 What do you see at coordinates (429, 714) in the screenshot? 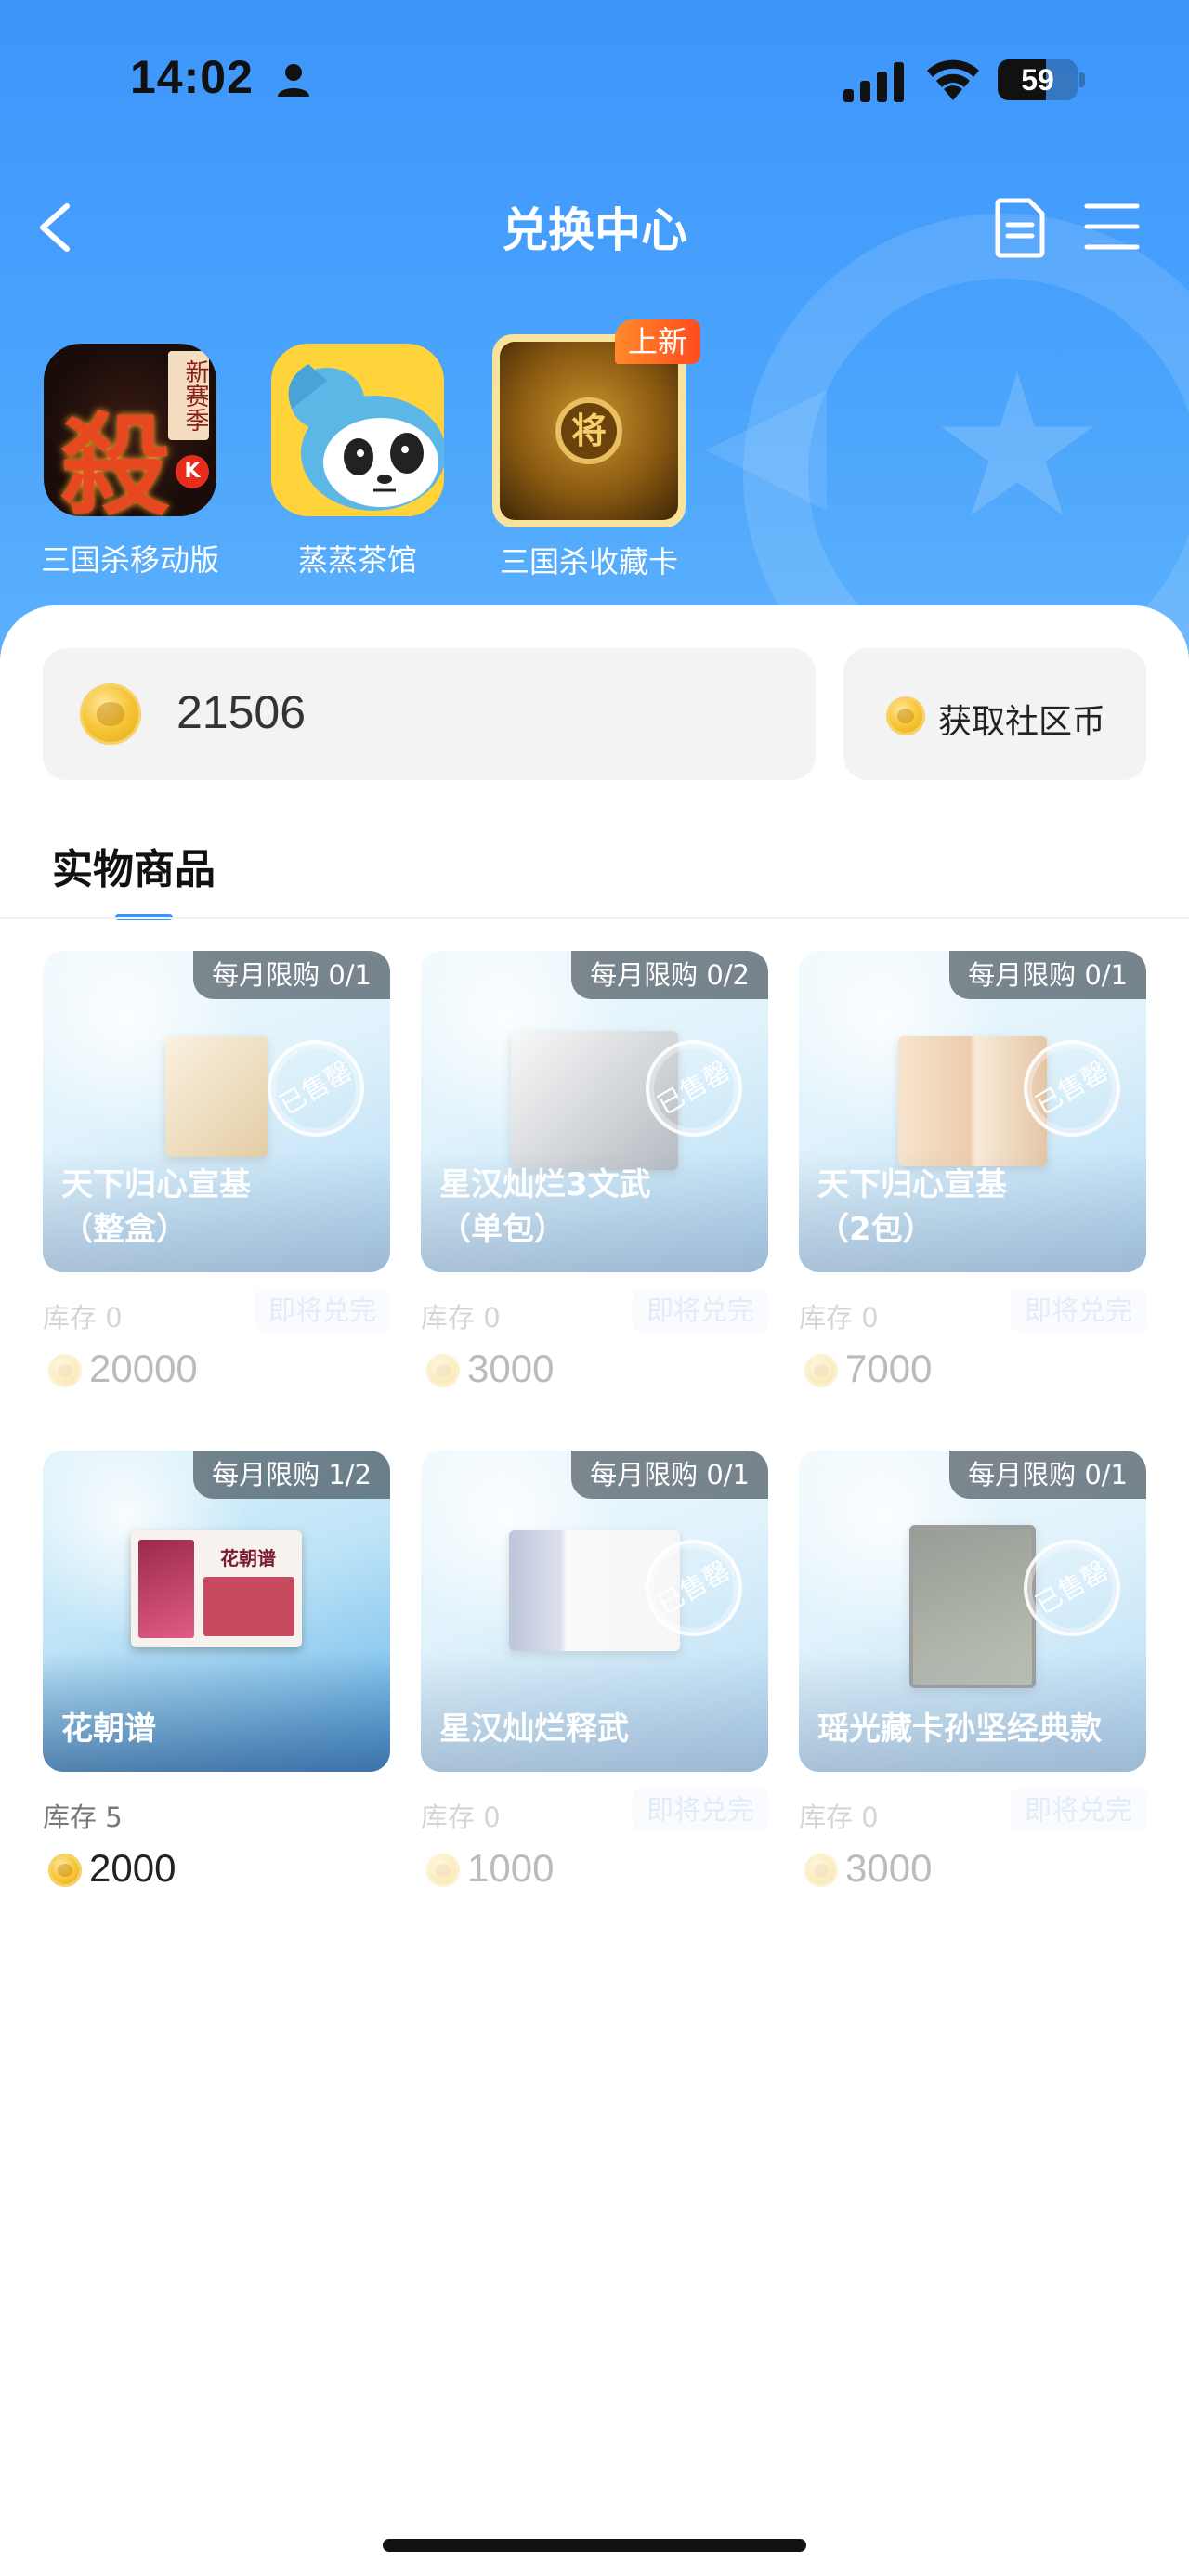
I see `balance-box: 21506` at bounding box center [429, 714].